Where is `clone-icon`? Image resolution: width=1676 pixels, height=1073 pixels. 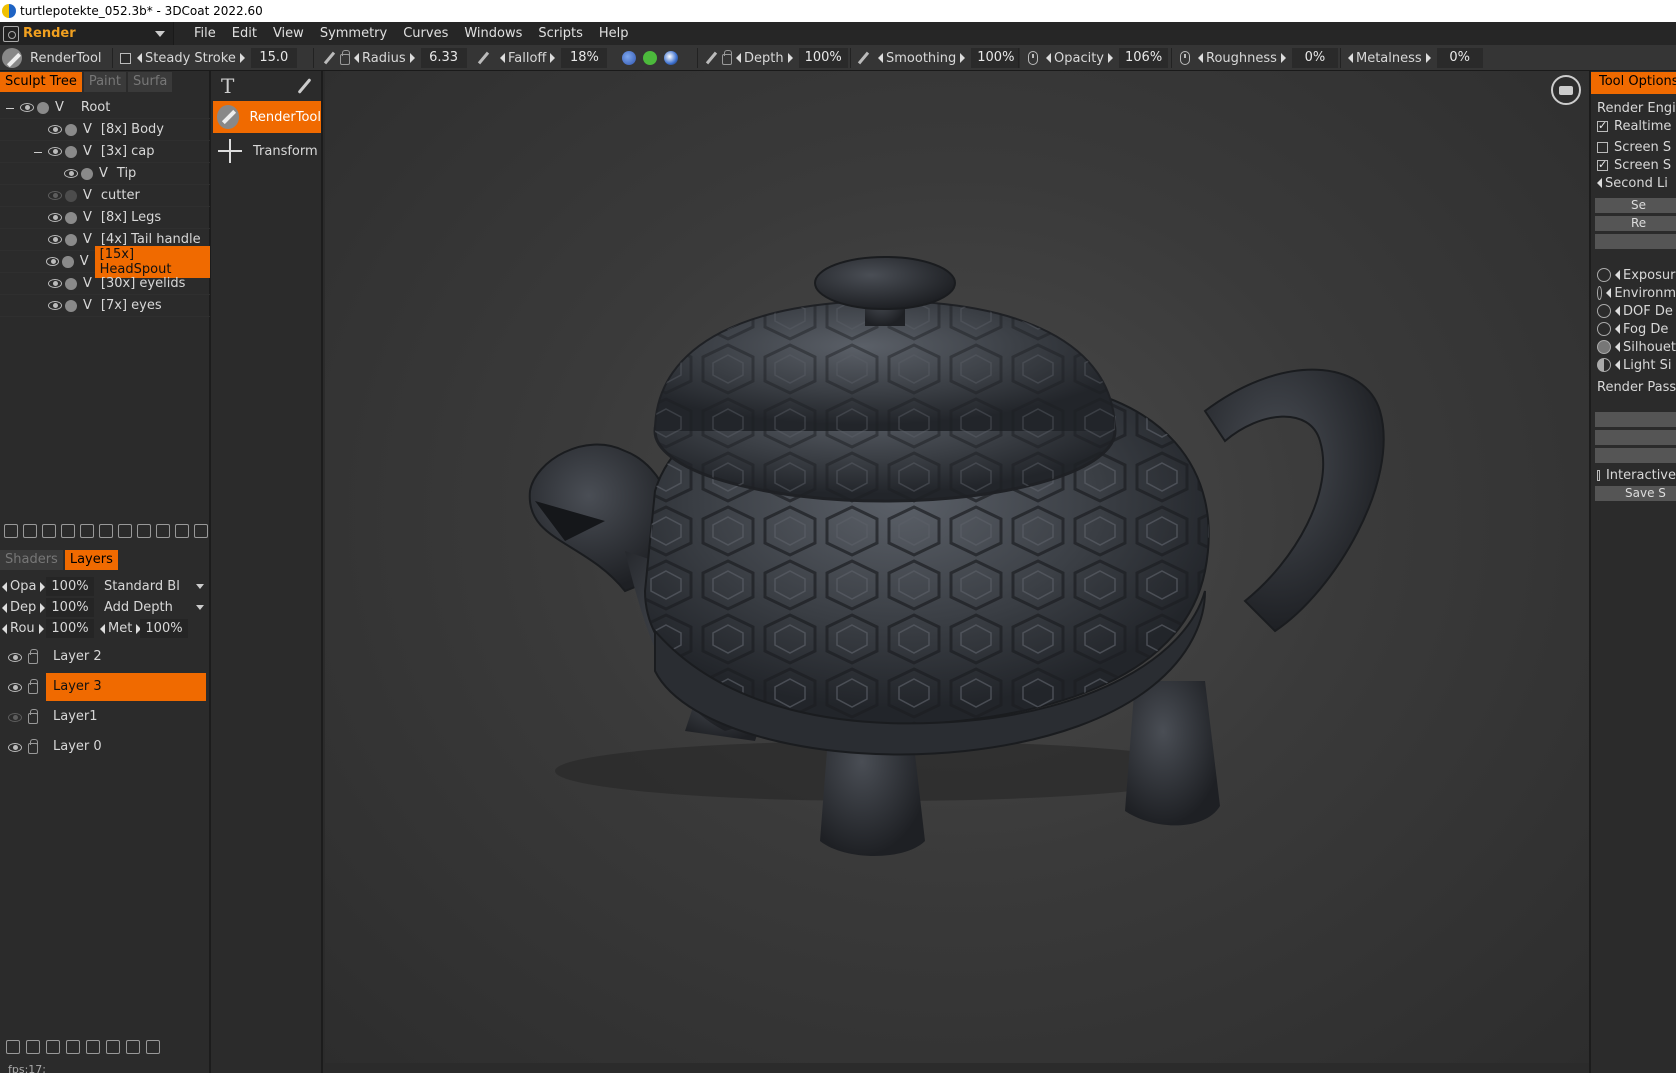
clone-icon is located at coordinates (30, 531).